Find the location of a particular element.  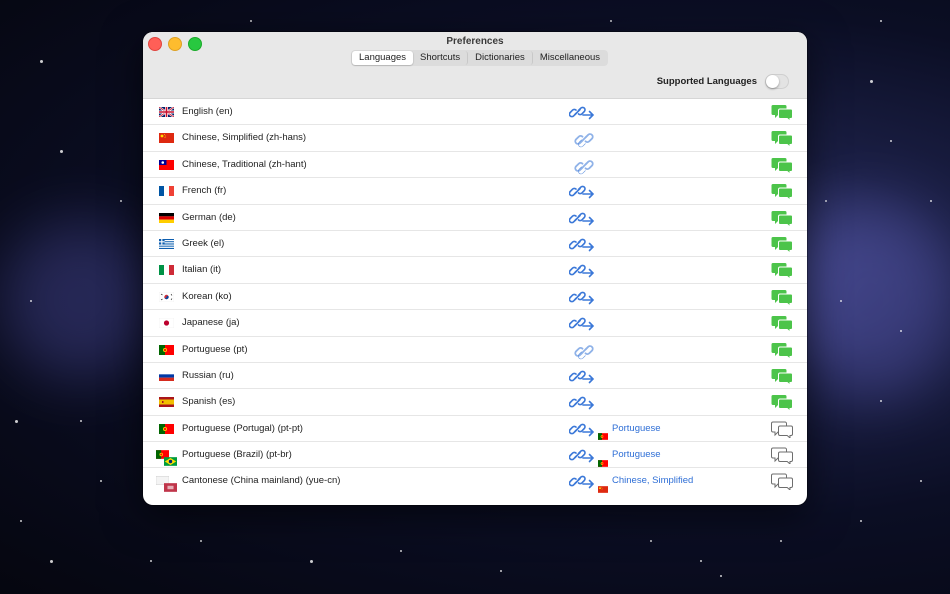

language-row: Korean (ko) is located at coordinates (475, 297).